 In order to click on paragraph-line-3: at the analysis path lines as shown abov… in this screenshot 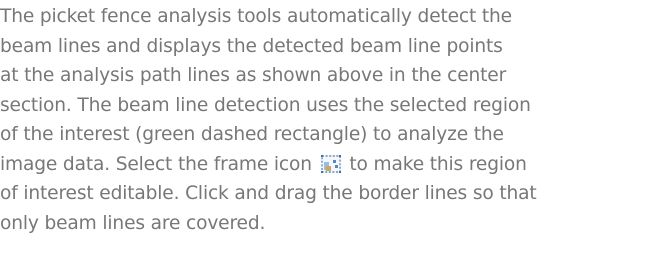, I will do `click(253, 75)`.